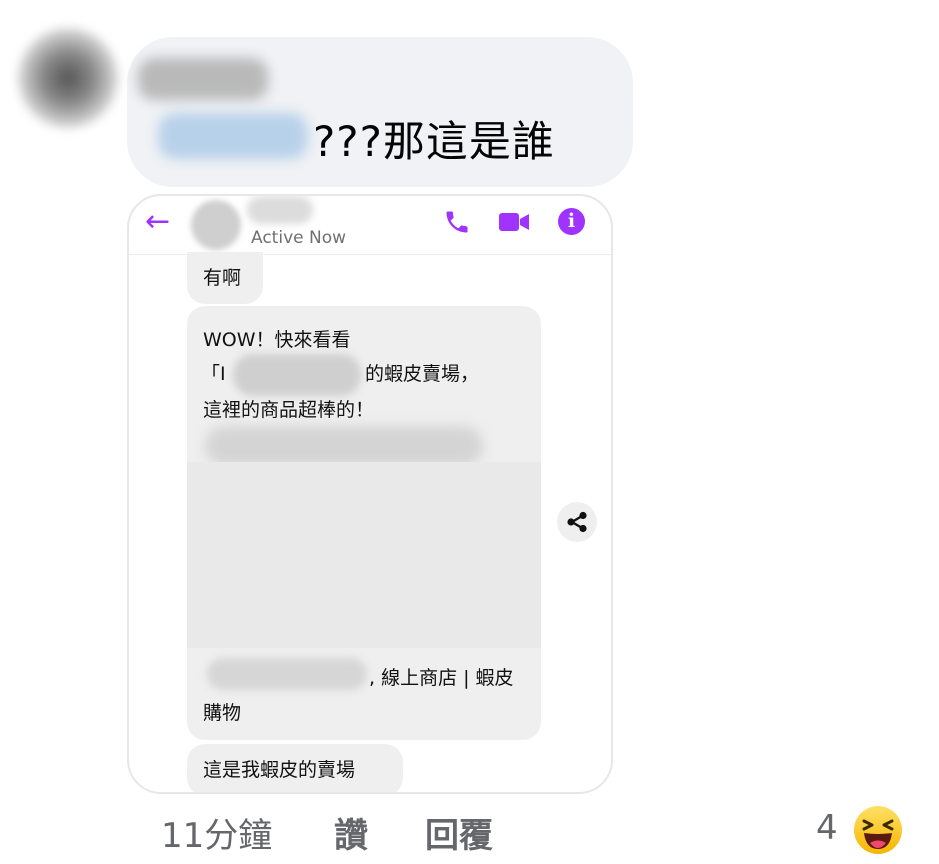 The image size is (939, 864). What do you see at coordinates (351, 832) in the screenshot?
I see `like-button: 讚` at bounding box center [351, 832].